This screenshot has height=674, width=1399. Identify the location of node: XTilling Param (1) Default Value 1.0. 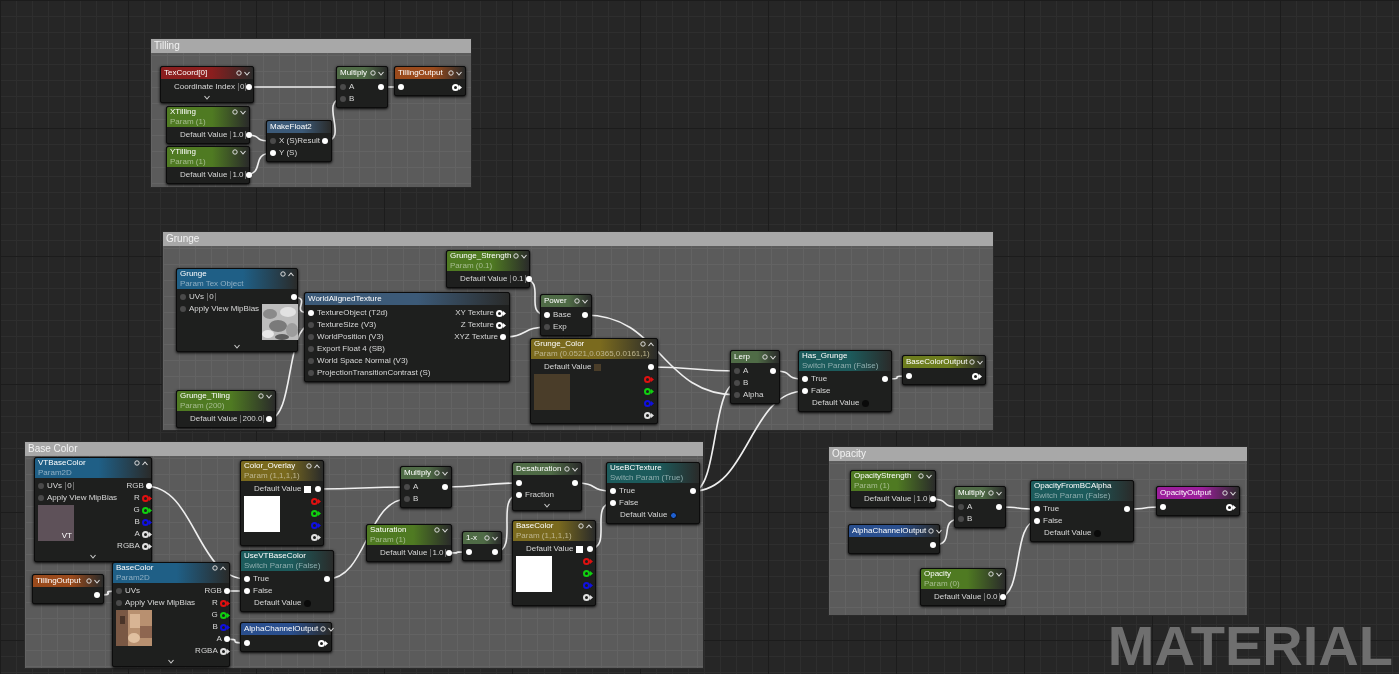
(208, 125).